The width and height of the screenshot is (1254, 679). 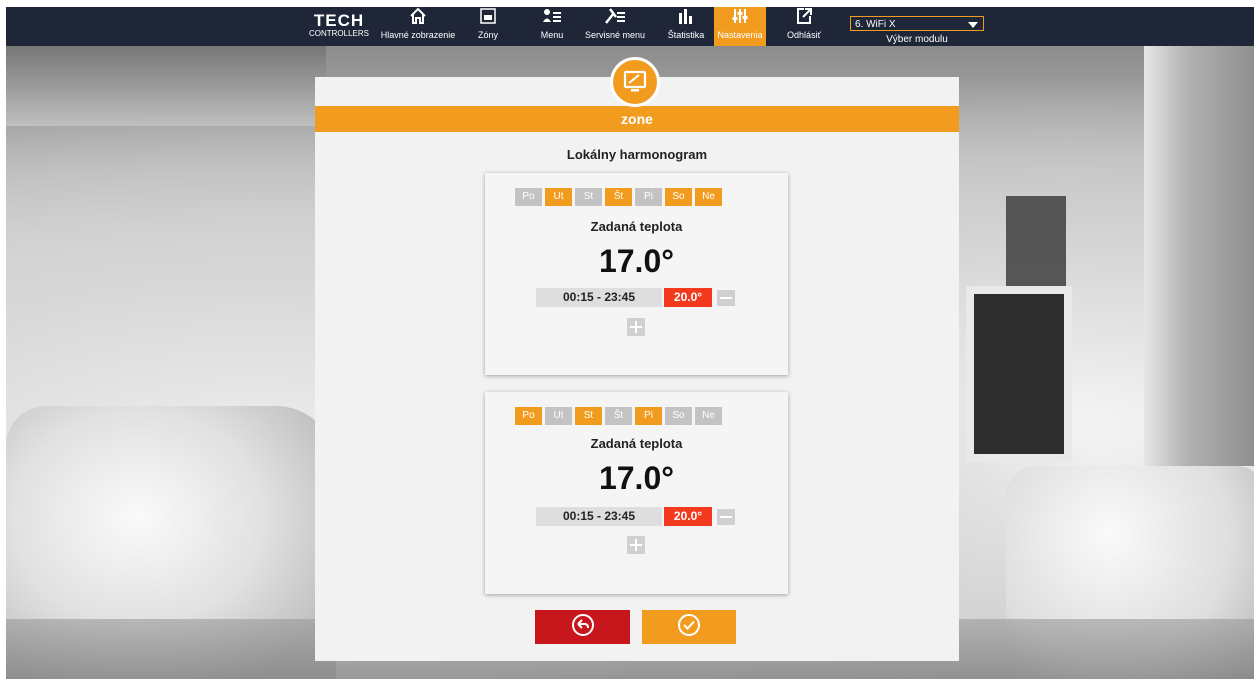 I want to click on brand-logo: TECH CONTROLLERS, so click(x=338, y=24).